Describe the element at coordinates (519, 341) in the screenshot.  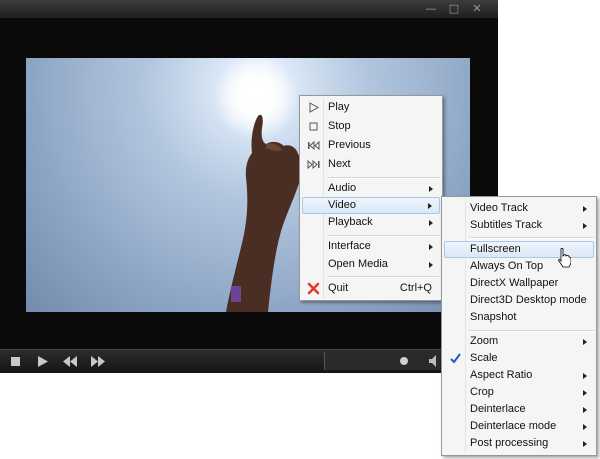
I see `menu-item-zoom: Zoom` at that location.